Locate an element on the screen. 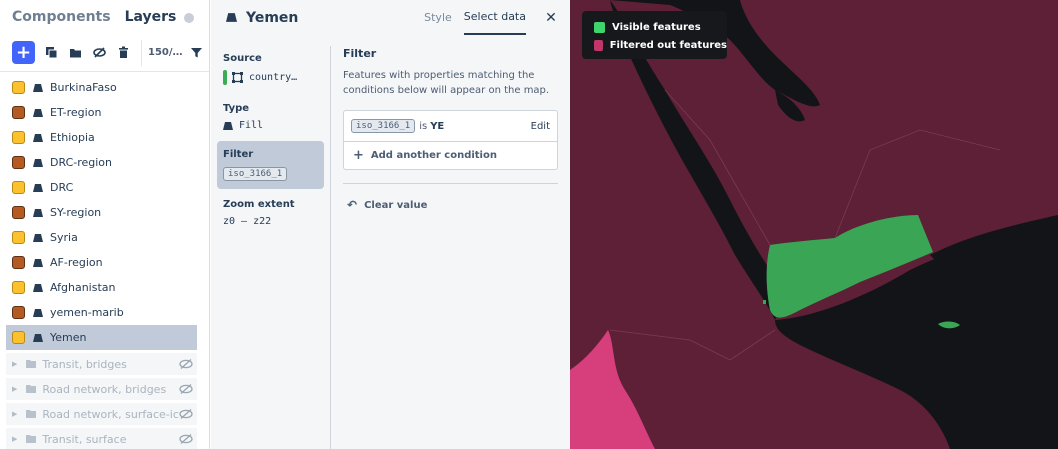 The image size is (1058, 449). legend-filtered-label: Filtered out features is located at coordinates (668, 45).